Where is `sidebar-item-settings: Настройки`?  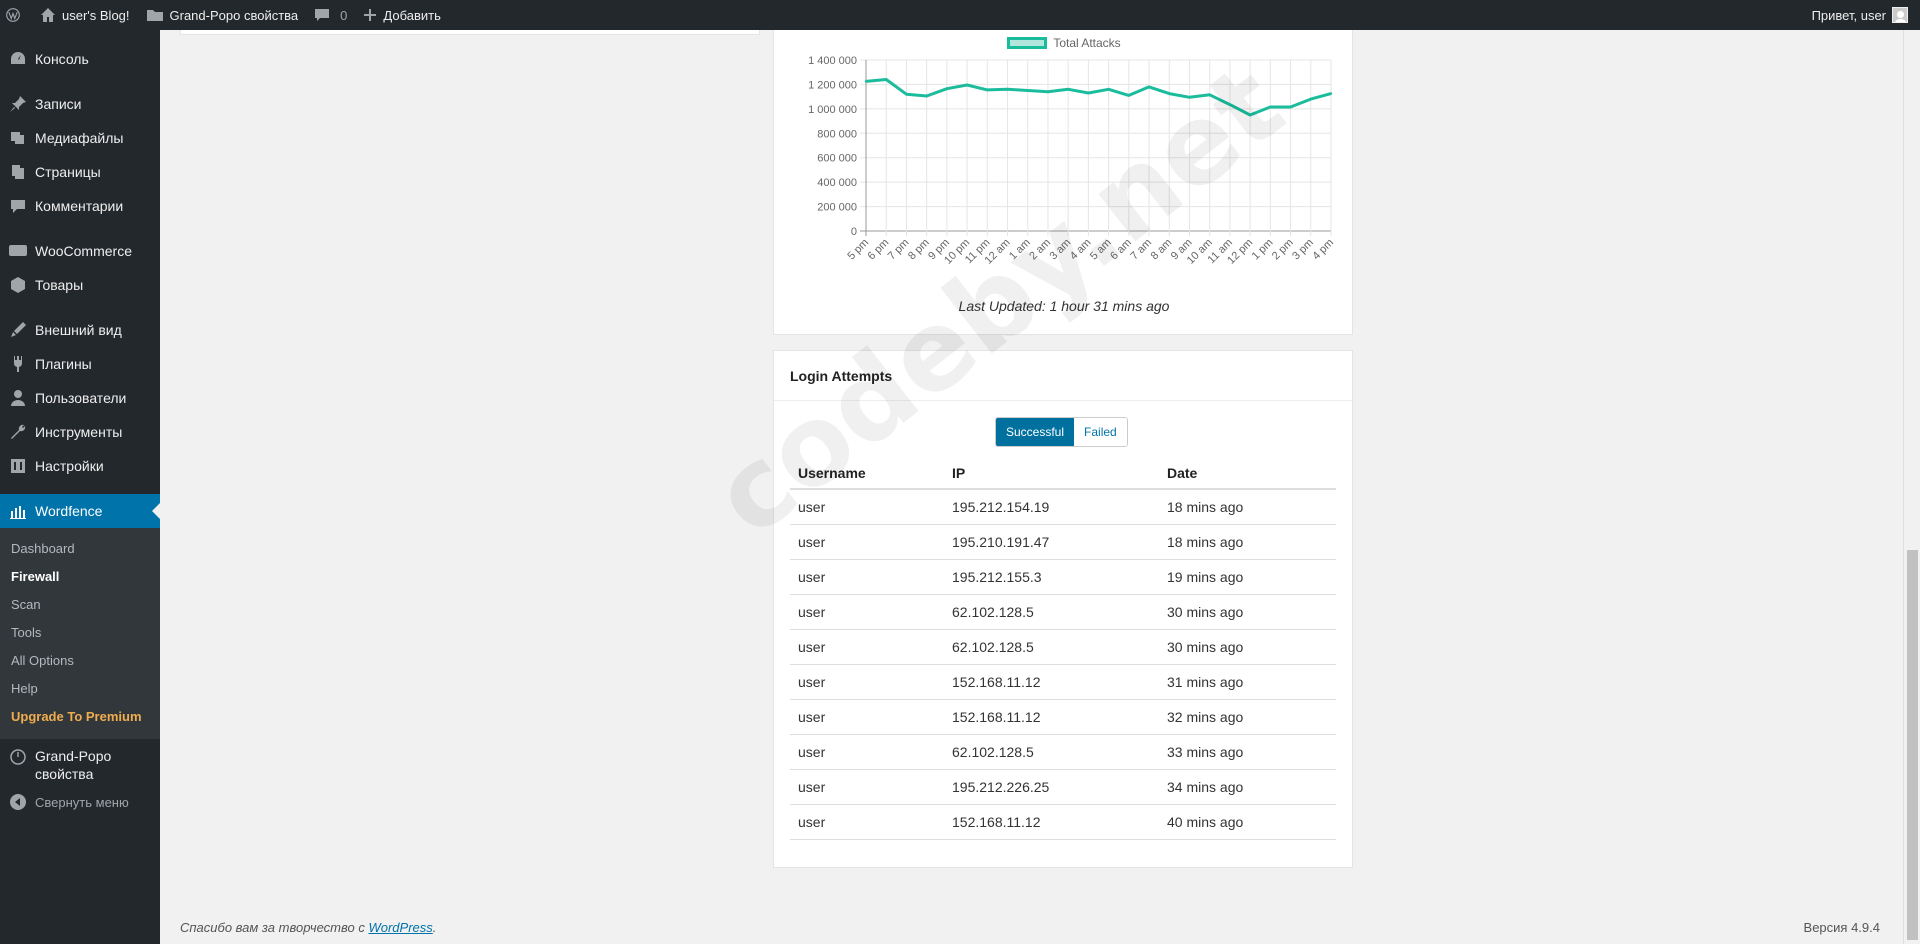
sidebar-item-settings: Настройки is located at coordinates (80, 466).